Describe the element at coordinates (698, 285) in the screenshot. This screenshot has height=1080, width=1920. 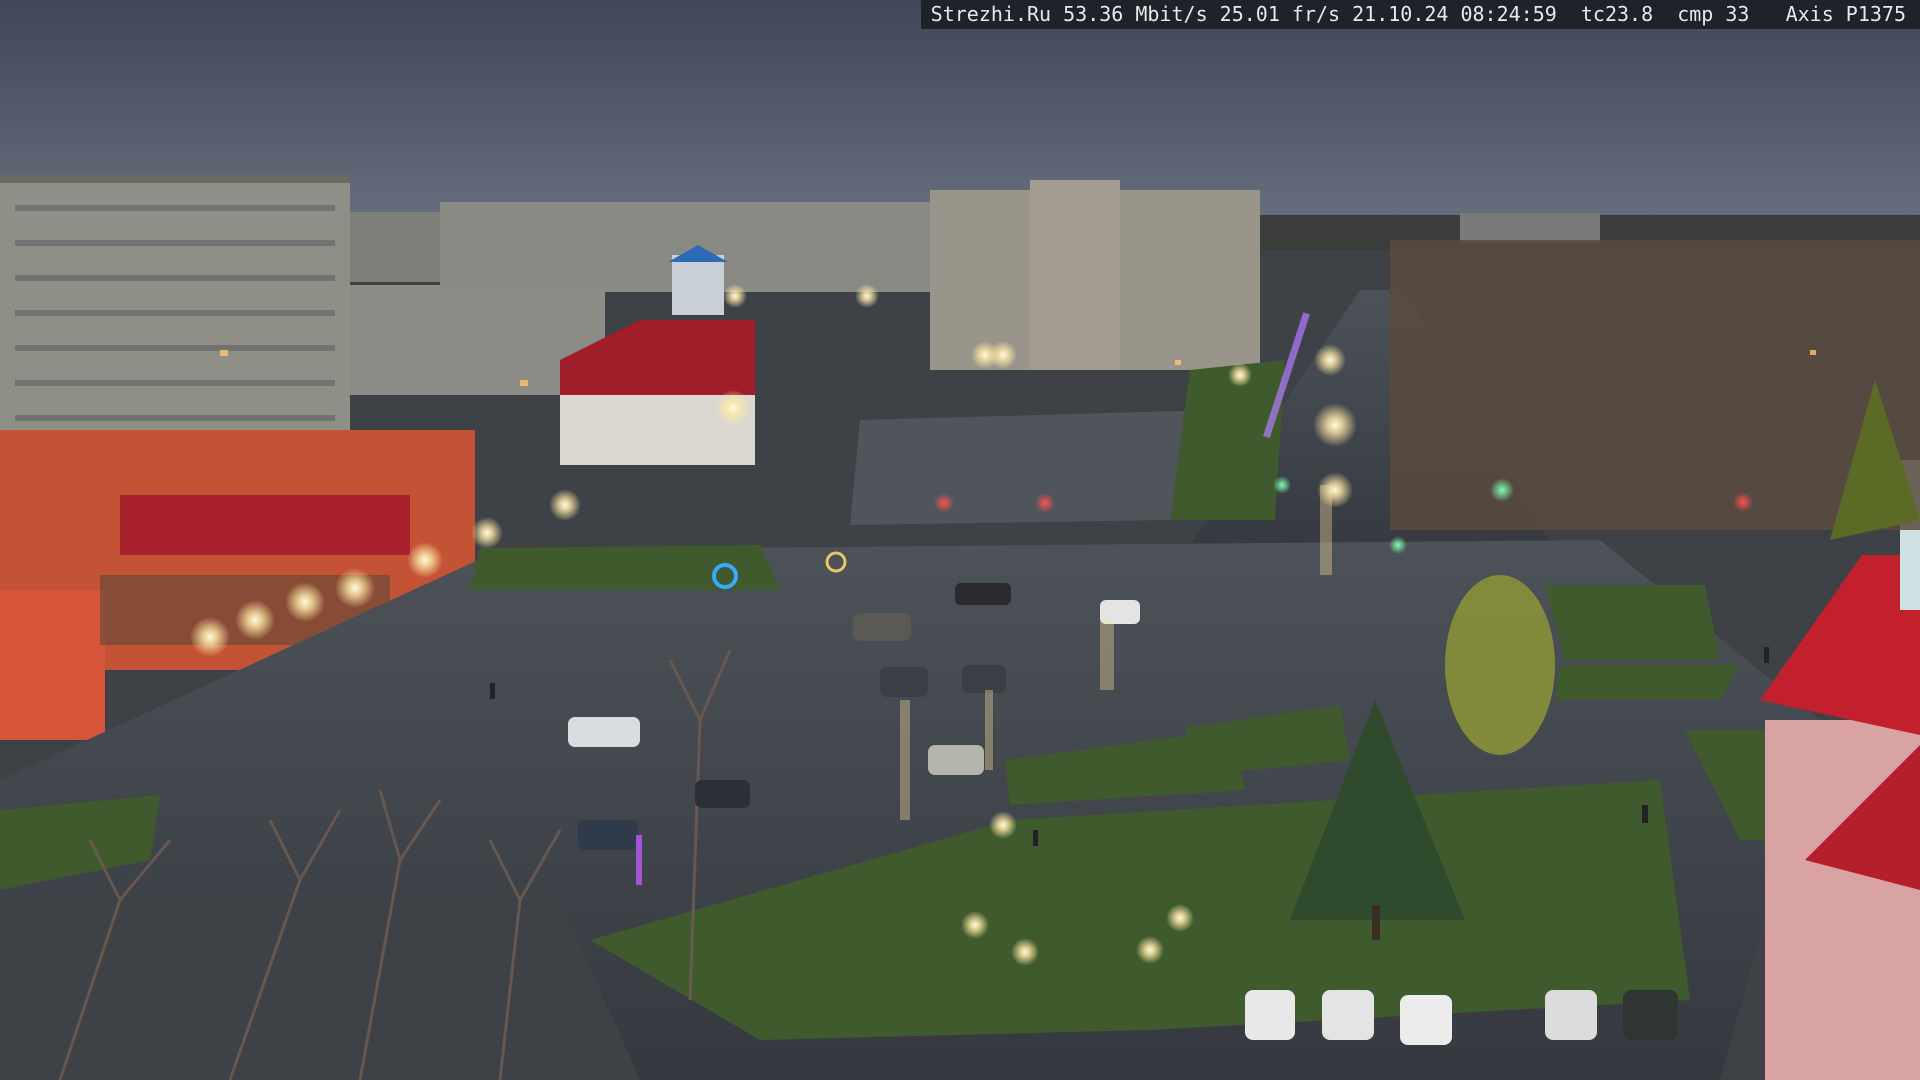
I see `blue-roof-tower` at that location.